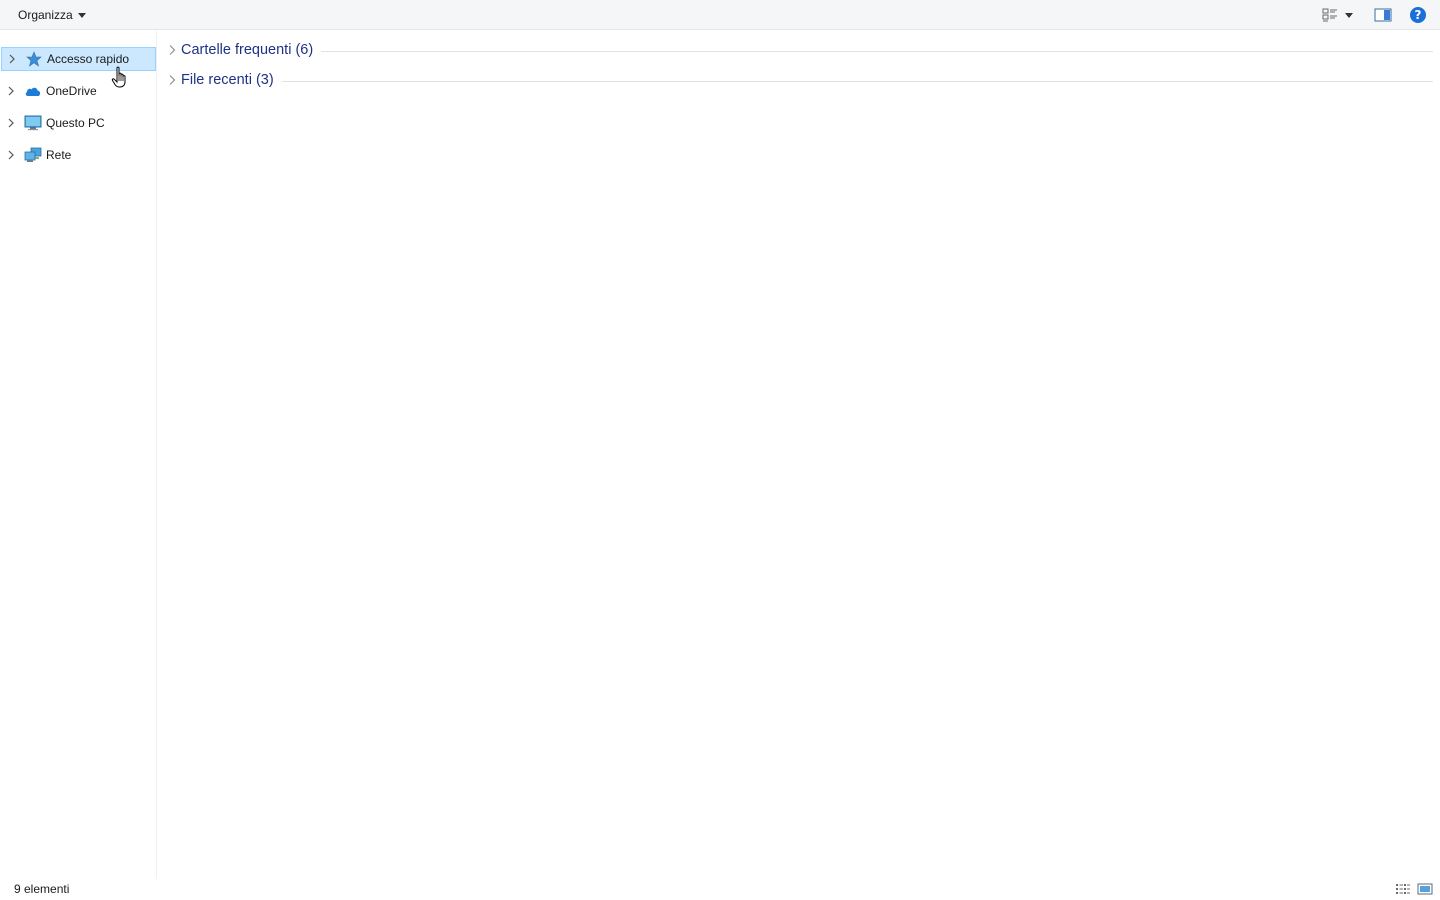 The width and height of the screenshot is (1440, 900). I want to click on view-options-dropdown, so click(1349, 15).